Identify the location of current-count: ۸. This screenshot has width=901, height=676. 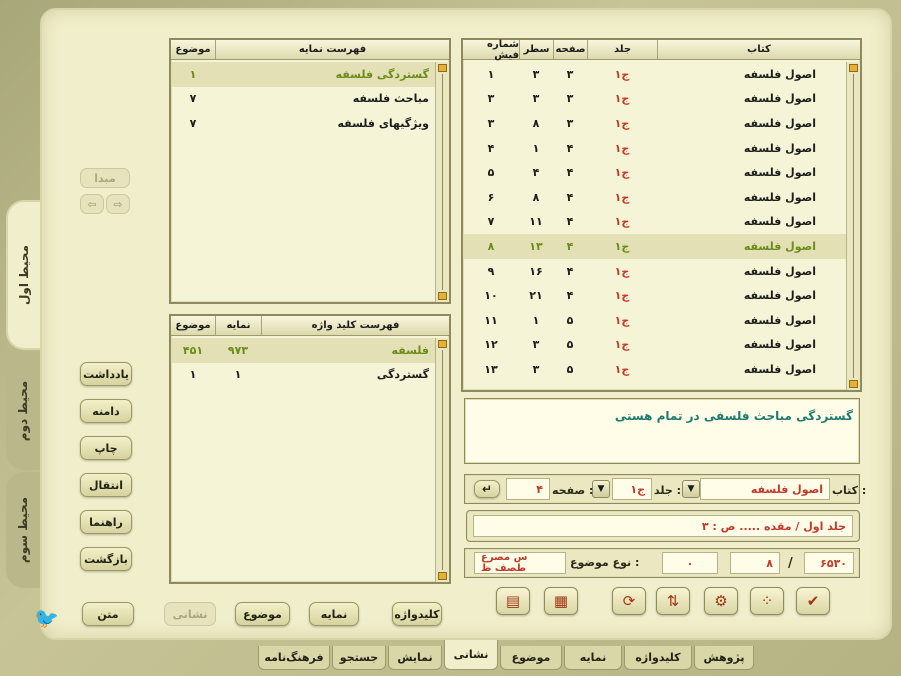
(755, 563).